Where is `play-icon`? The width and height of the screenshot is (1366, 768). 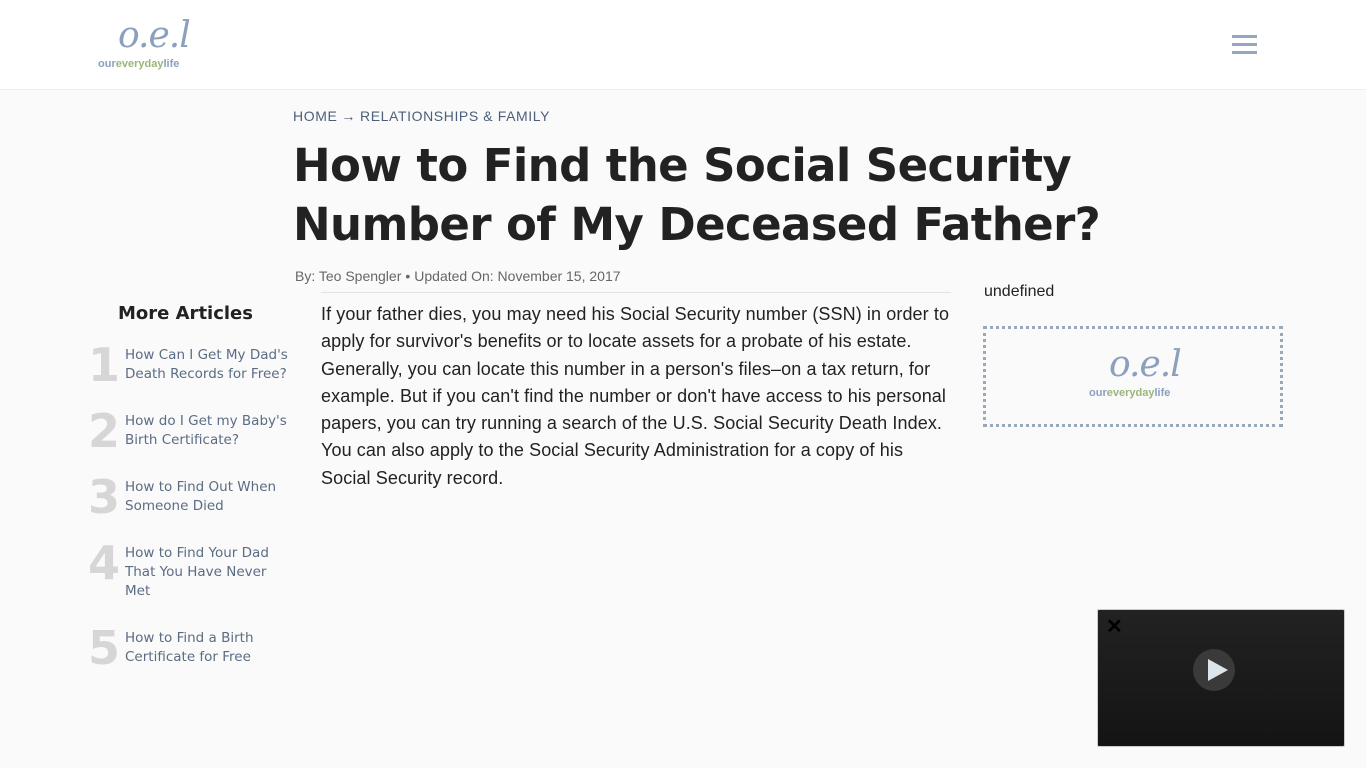
play-icon is located at coordinates (1214, 670).